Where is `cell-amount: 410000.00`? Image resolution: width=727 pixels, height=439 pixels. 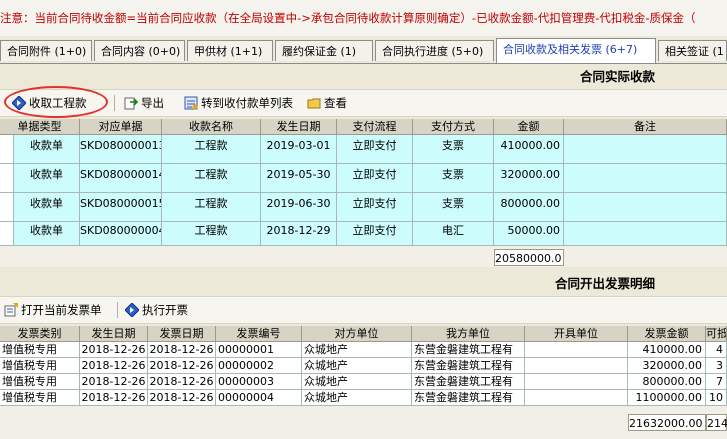
cell-amount: 410000.00 is located at coordinates (529, 149).